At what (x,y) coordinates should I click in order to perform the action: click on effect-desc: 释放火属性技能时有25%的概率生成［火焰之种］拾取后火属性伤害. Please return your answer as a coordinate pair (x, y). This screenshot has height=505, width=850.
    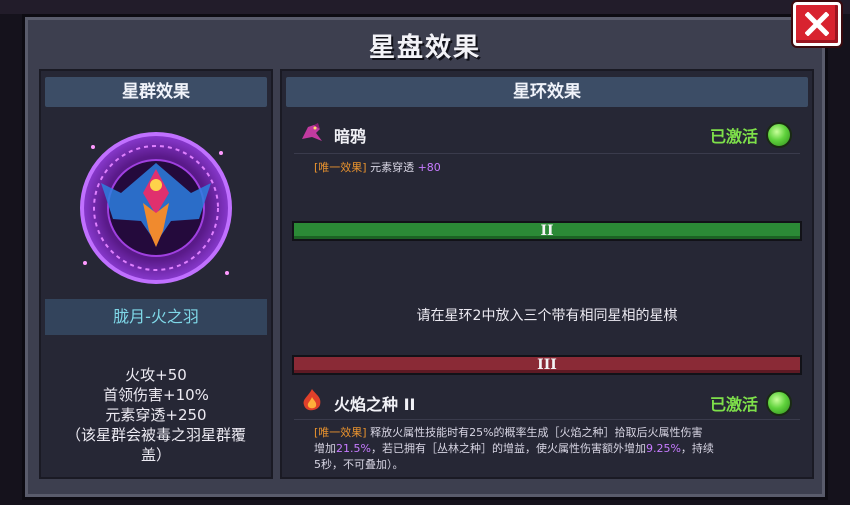
    Looking at the image, I should click on (536, 432).